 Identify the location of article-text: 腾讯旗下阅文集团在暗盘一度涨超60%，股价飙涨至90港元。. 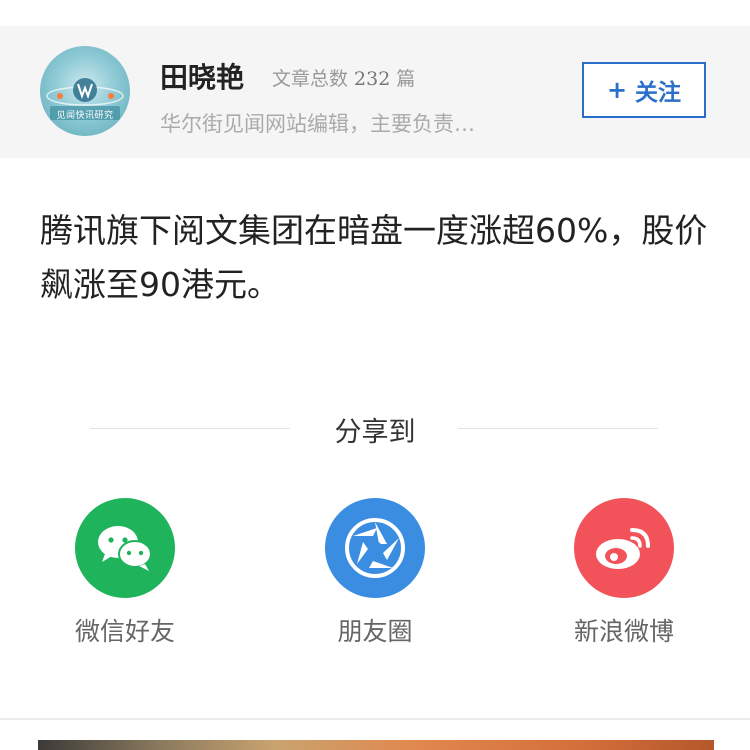
(374, 257).